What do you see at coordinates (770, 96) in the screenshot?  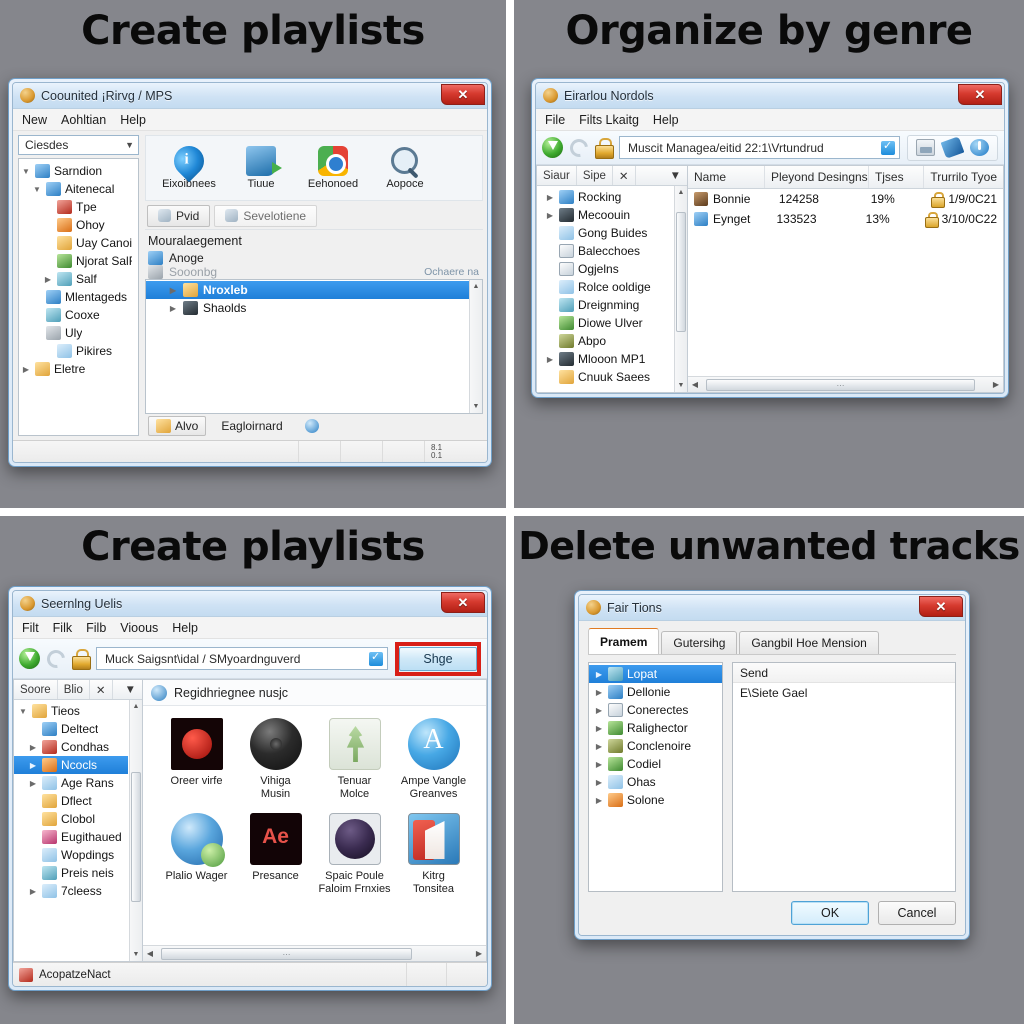 I see `titlebar-tr: Eirarlou Nordols ✕` at bounding box center [770, 96].